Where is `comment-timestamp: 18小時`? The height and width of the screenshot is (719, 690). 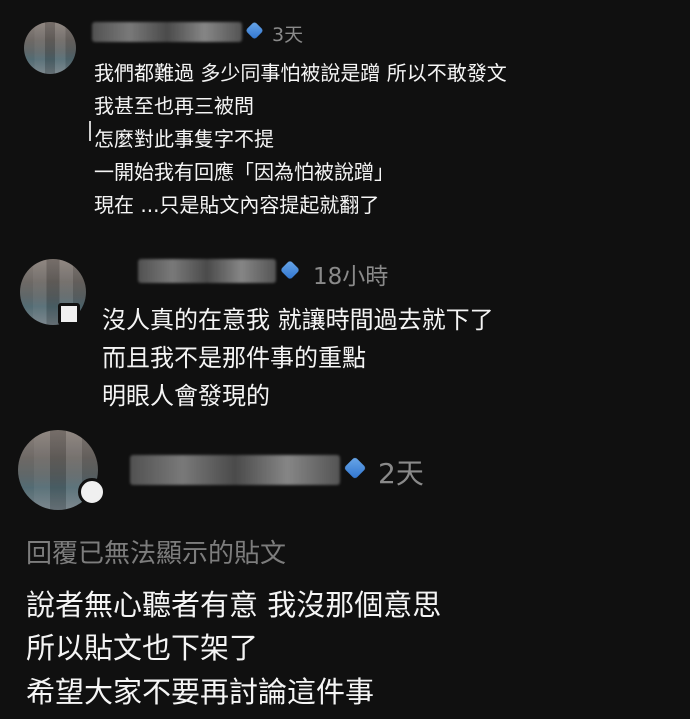 comment-timestamp: 18小時 is located at coordinates (351, 277).